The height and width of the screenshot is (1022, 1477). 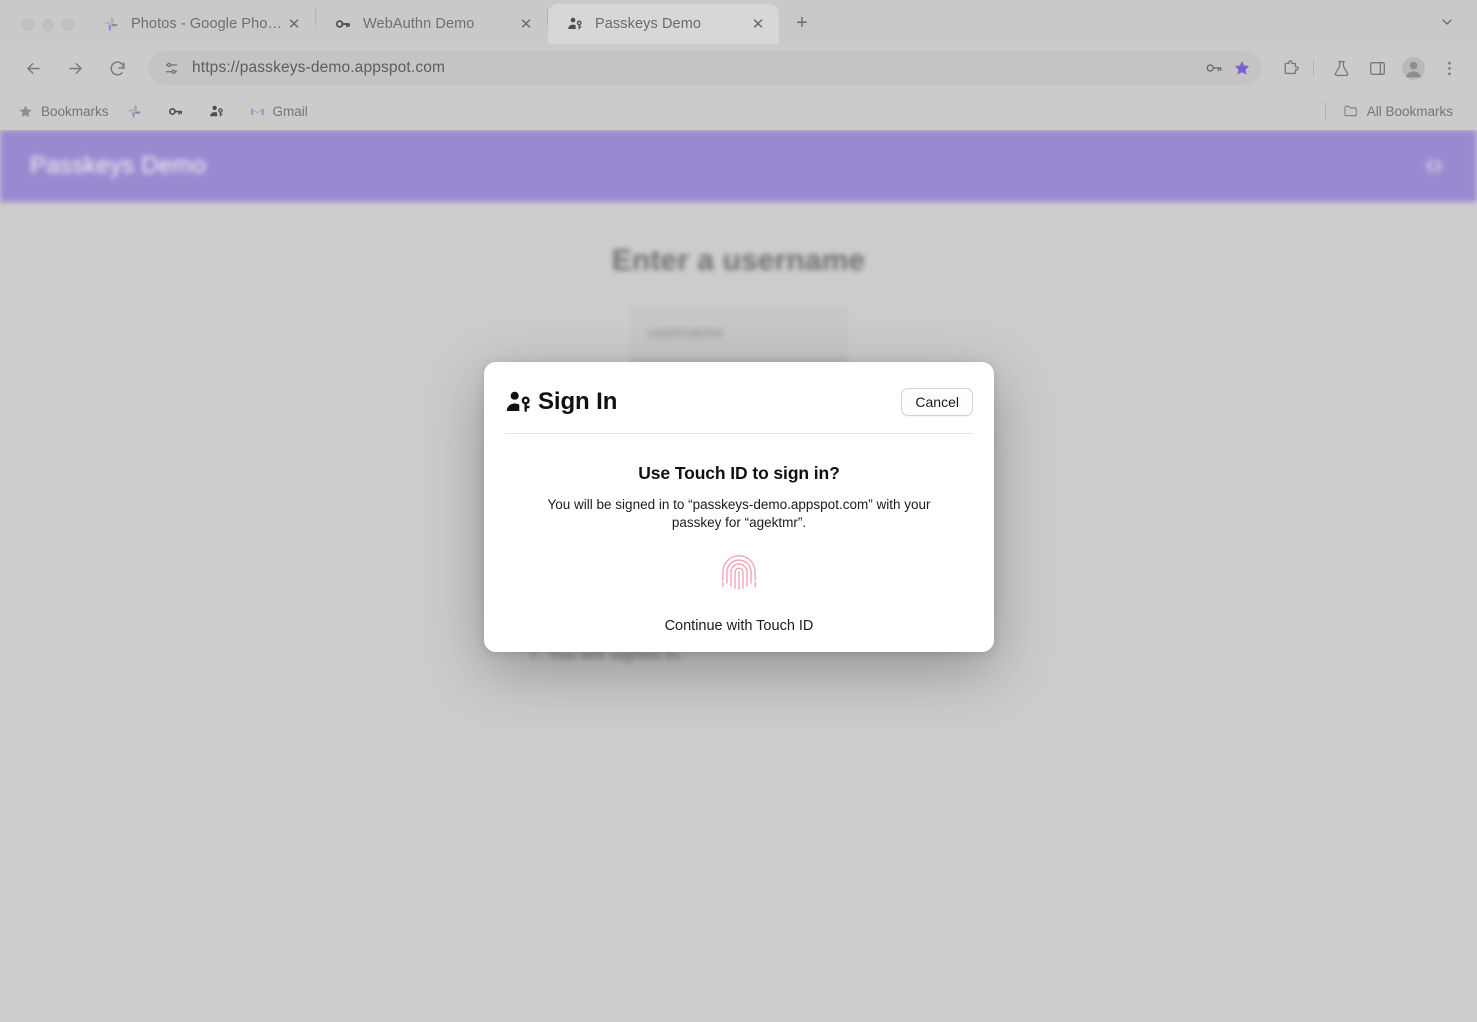 I want to click on bookmark-item-passkeys, so click(x=220, y=111).